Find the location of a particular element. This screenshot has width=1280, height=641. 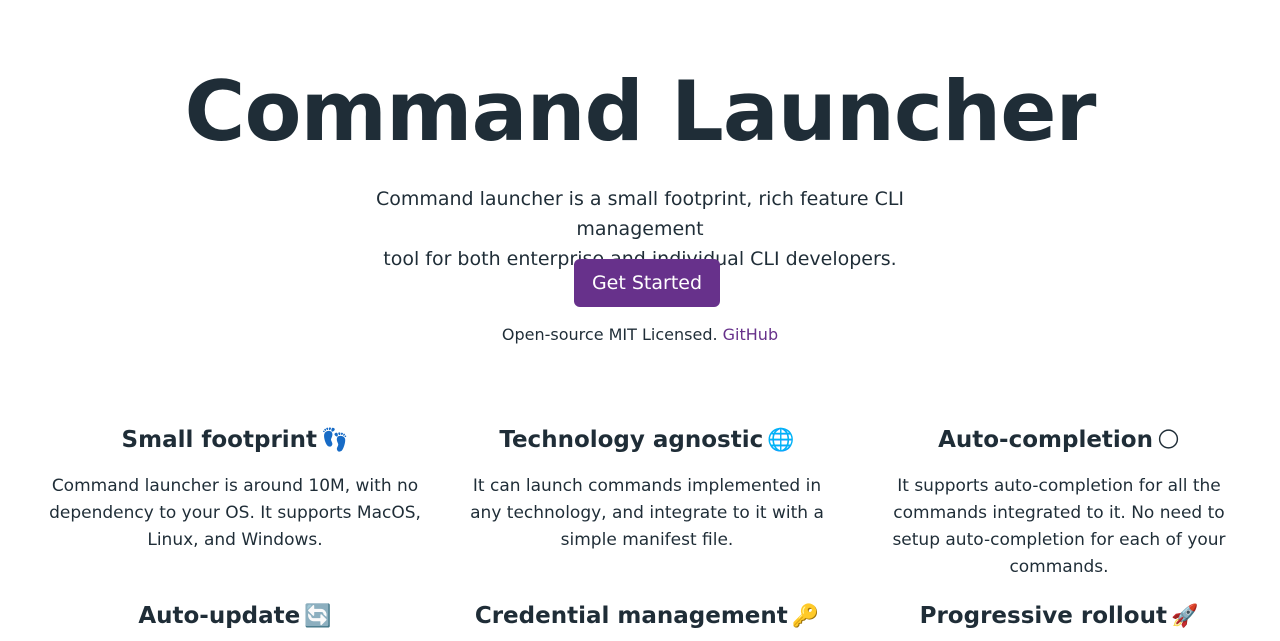

feature-auto-update: Auto-update 🔄 is located at coordinates (235, 616).